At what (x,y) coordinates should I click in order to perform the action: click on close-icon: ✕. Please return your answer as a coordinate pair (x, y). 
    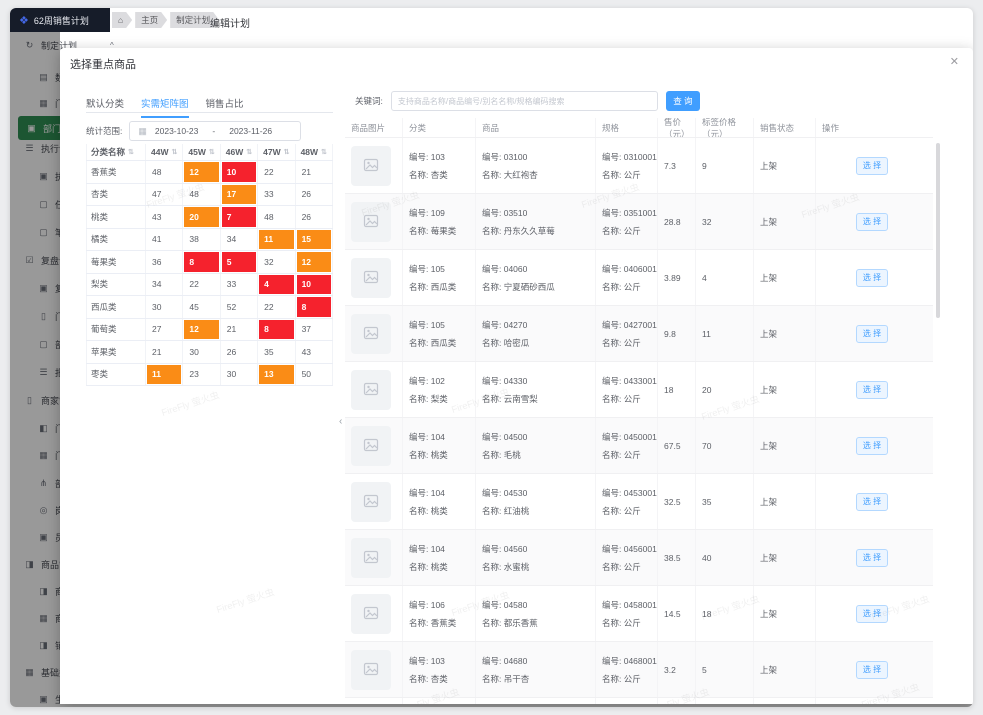
    Looking at the image, I should click on (954, 61).